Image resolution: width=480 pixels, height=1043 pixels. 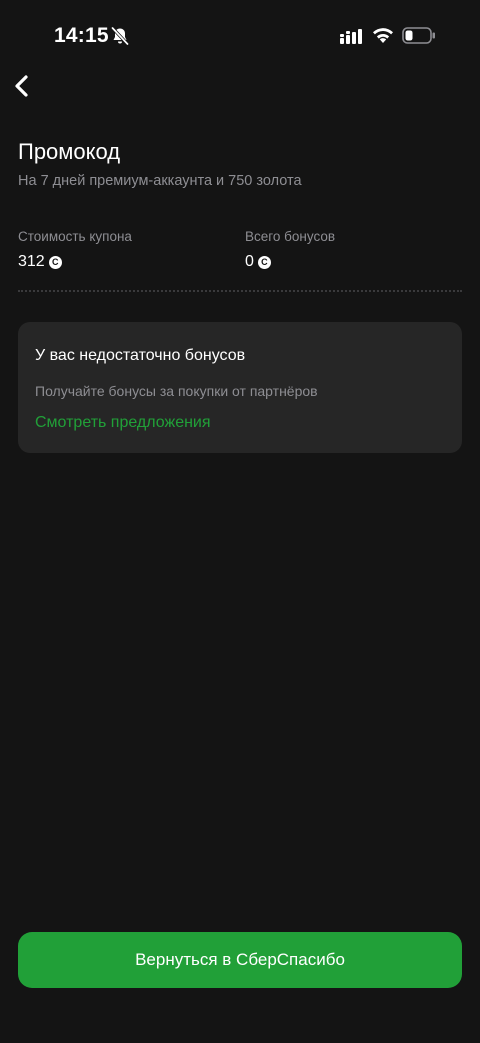 I want to click on status-bar: 14:15, so click(x=240, y=35).